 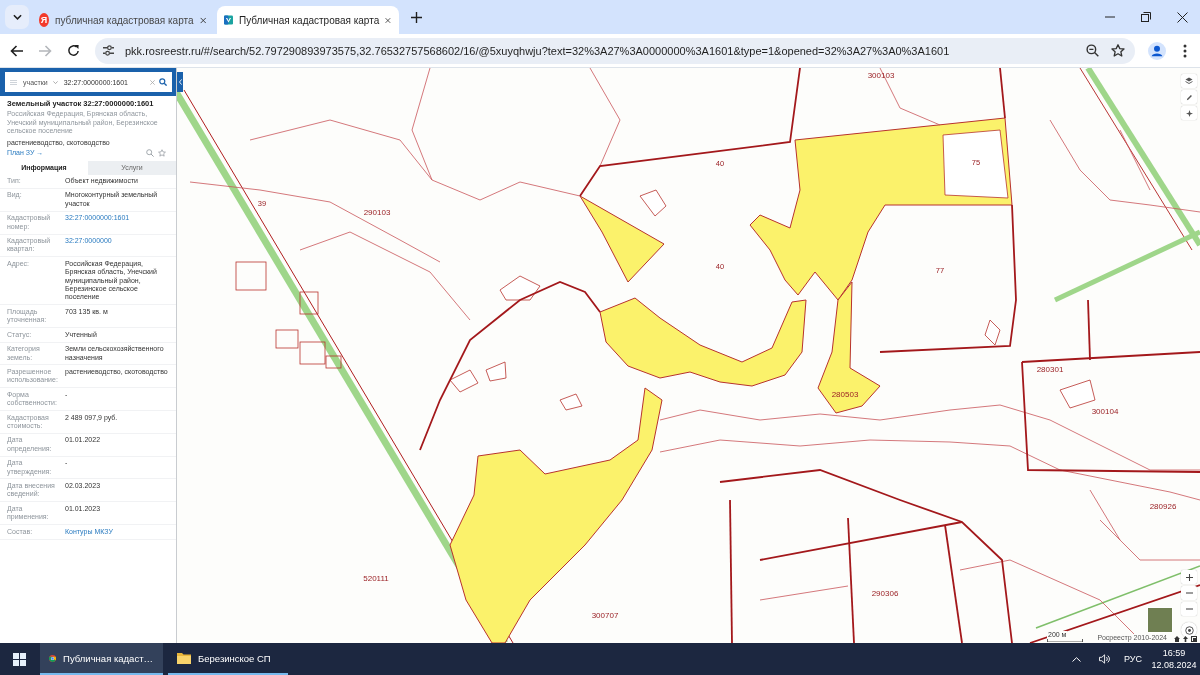 I want to click on zoom-in-button, so click(x=1189, y=577).